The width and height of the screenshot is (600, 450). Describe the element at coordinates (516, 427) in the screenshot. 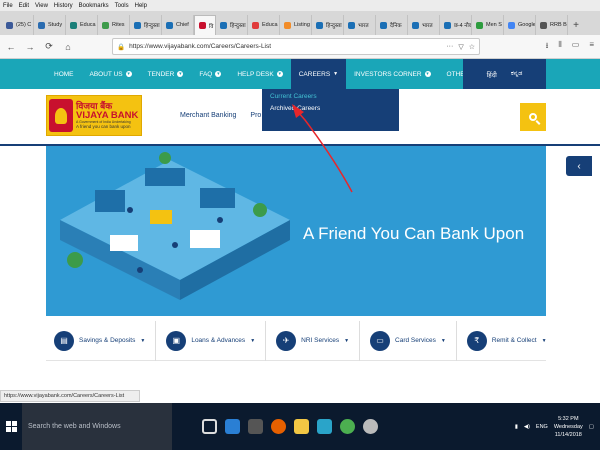

I see `network-icon: ▮` at that location.